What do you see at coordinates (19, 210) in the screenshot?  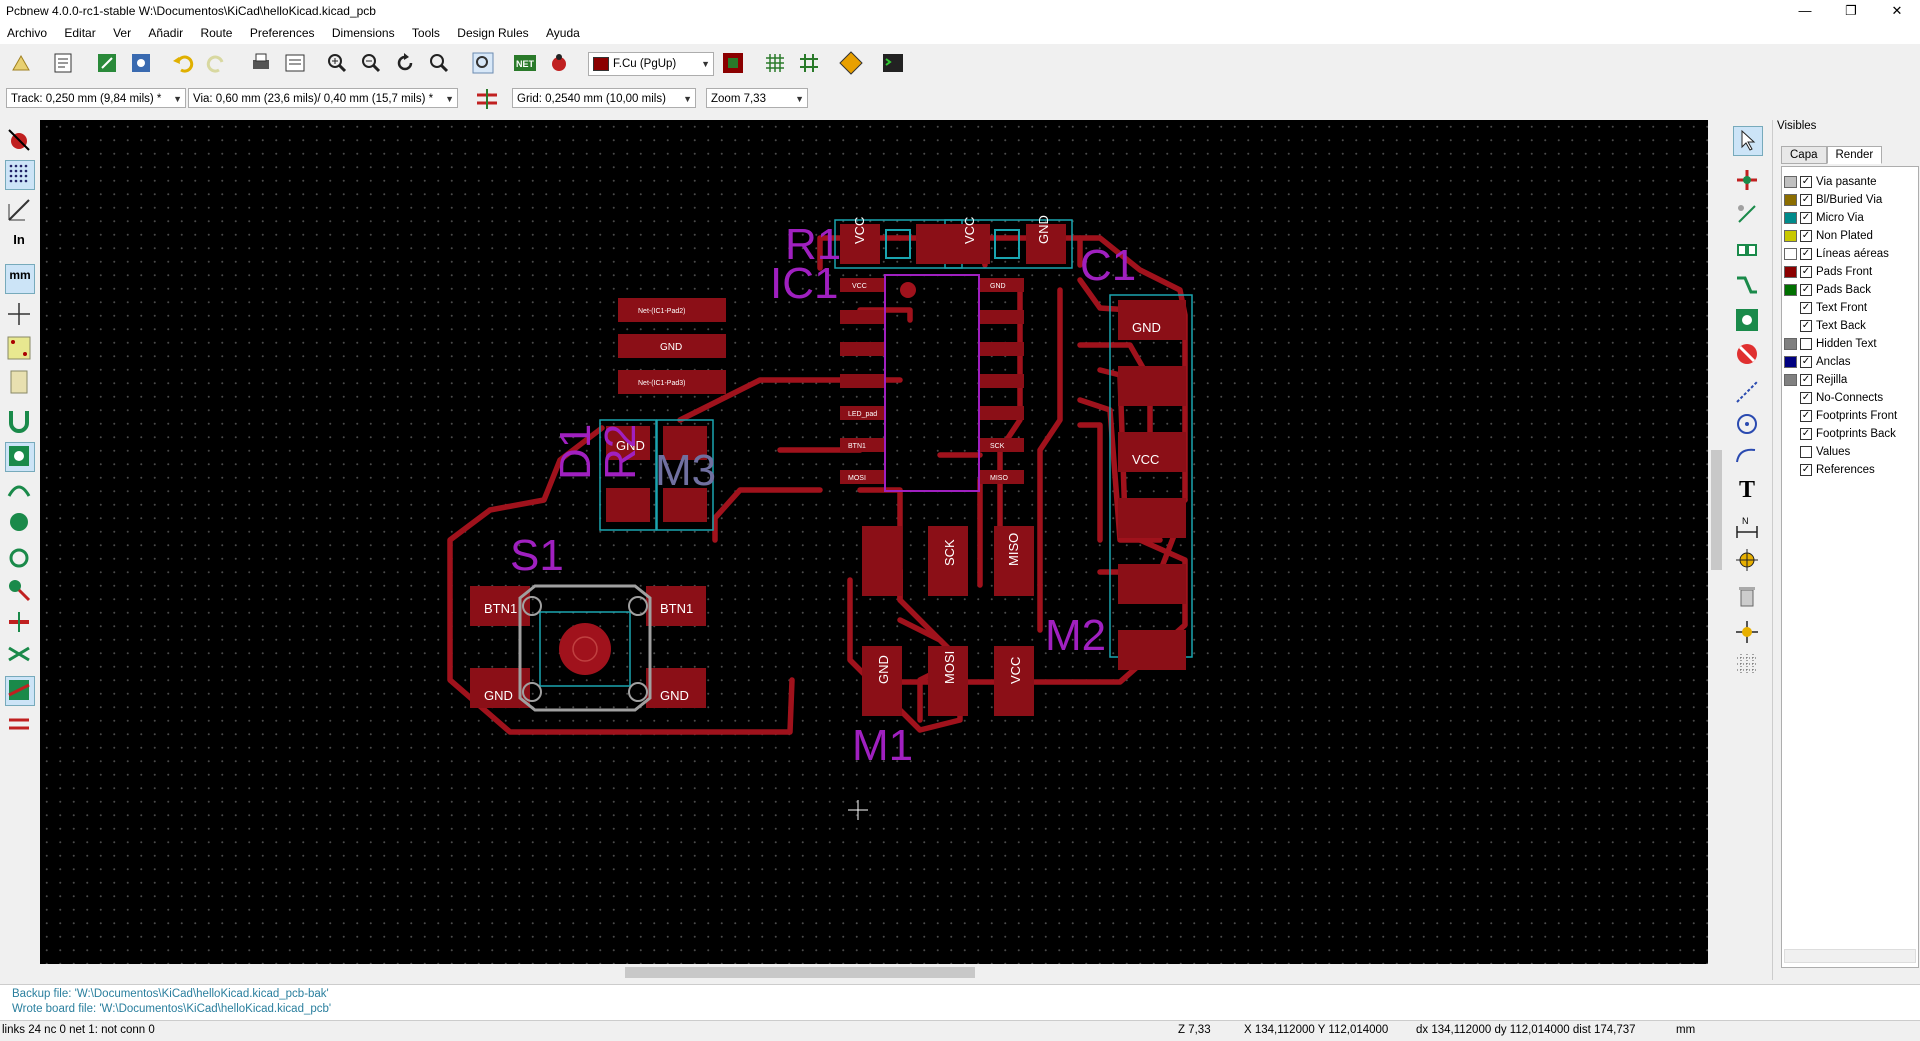 I see `polar-coords-icon` at bounding box center [19, 210].